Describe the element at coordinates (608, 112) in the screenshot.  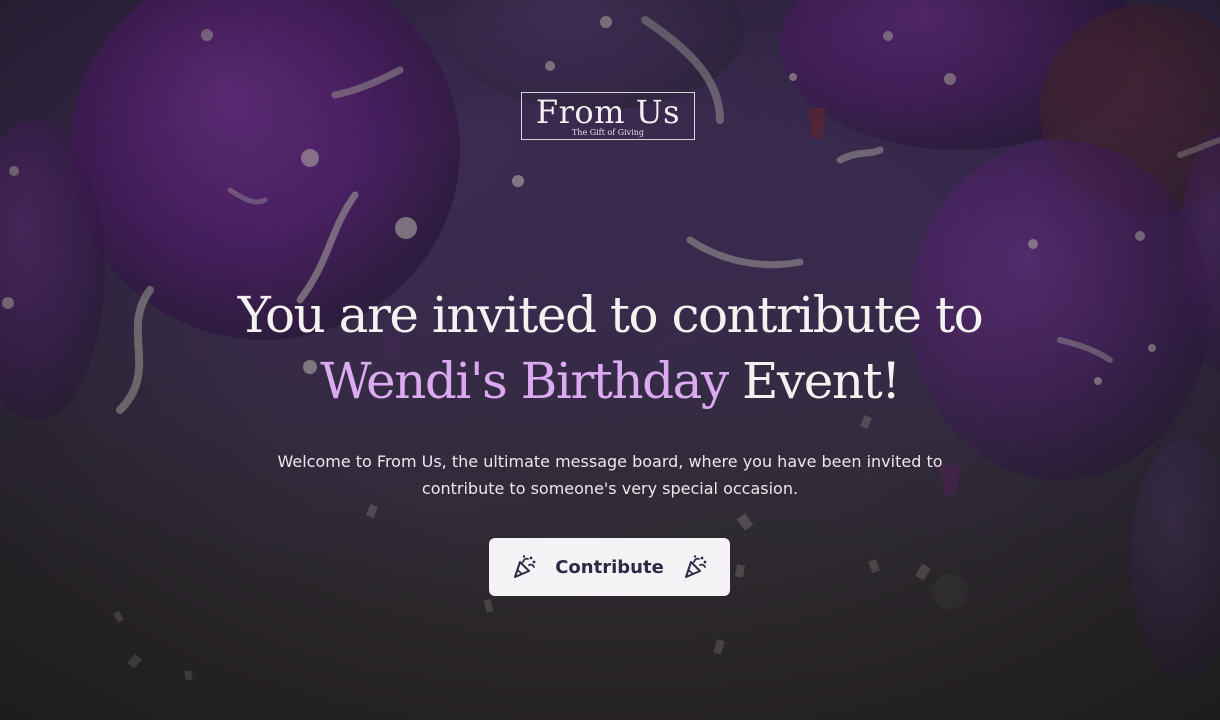
I see `logo-title: From Us` at that location.